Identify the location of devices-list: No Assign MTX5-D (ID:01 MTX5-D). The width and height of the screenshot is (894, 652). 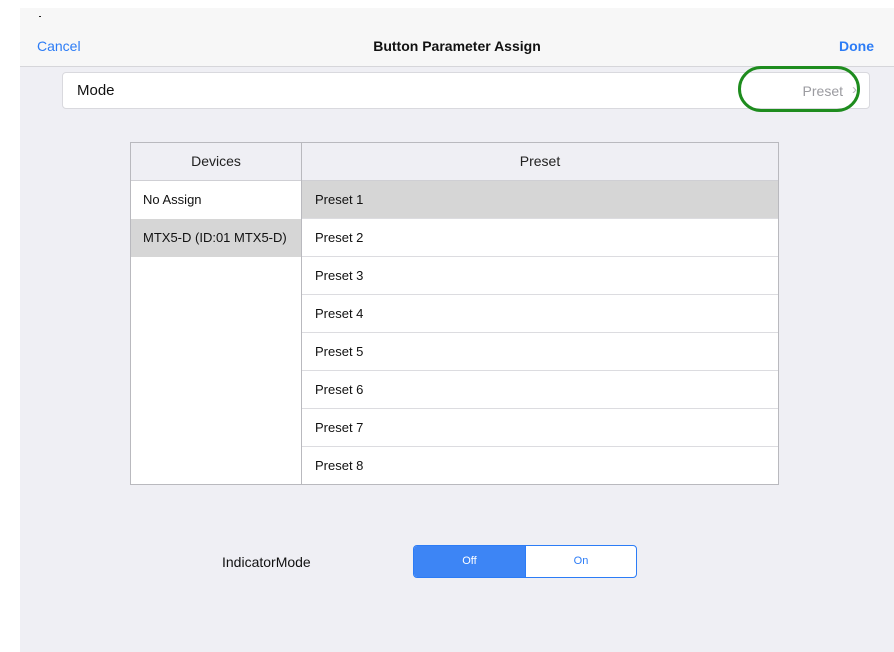
(216, 219).